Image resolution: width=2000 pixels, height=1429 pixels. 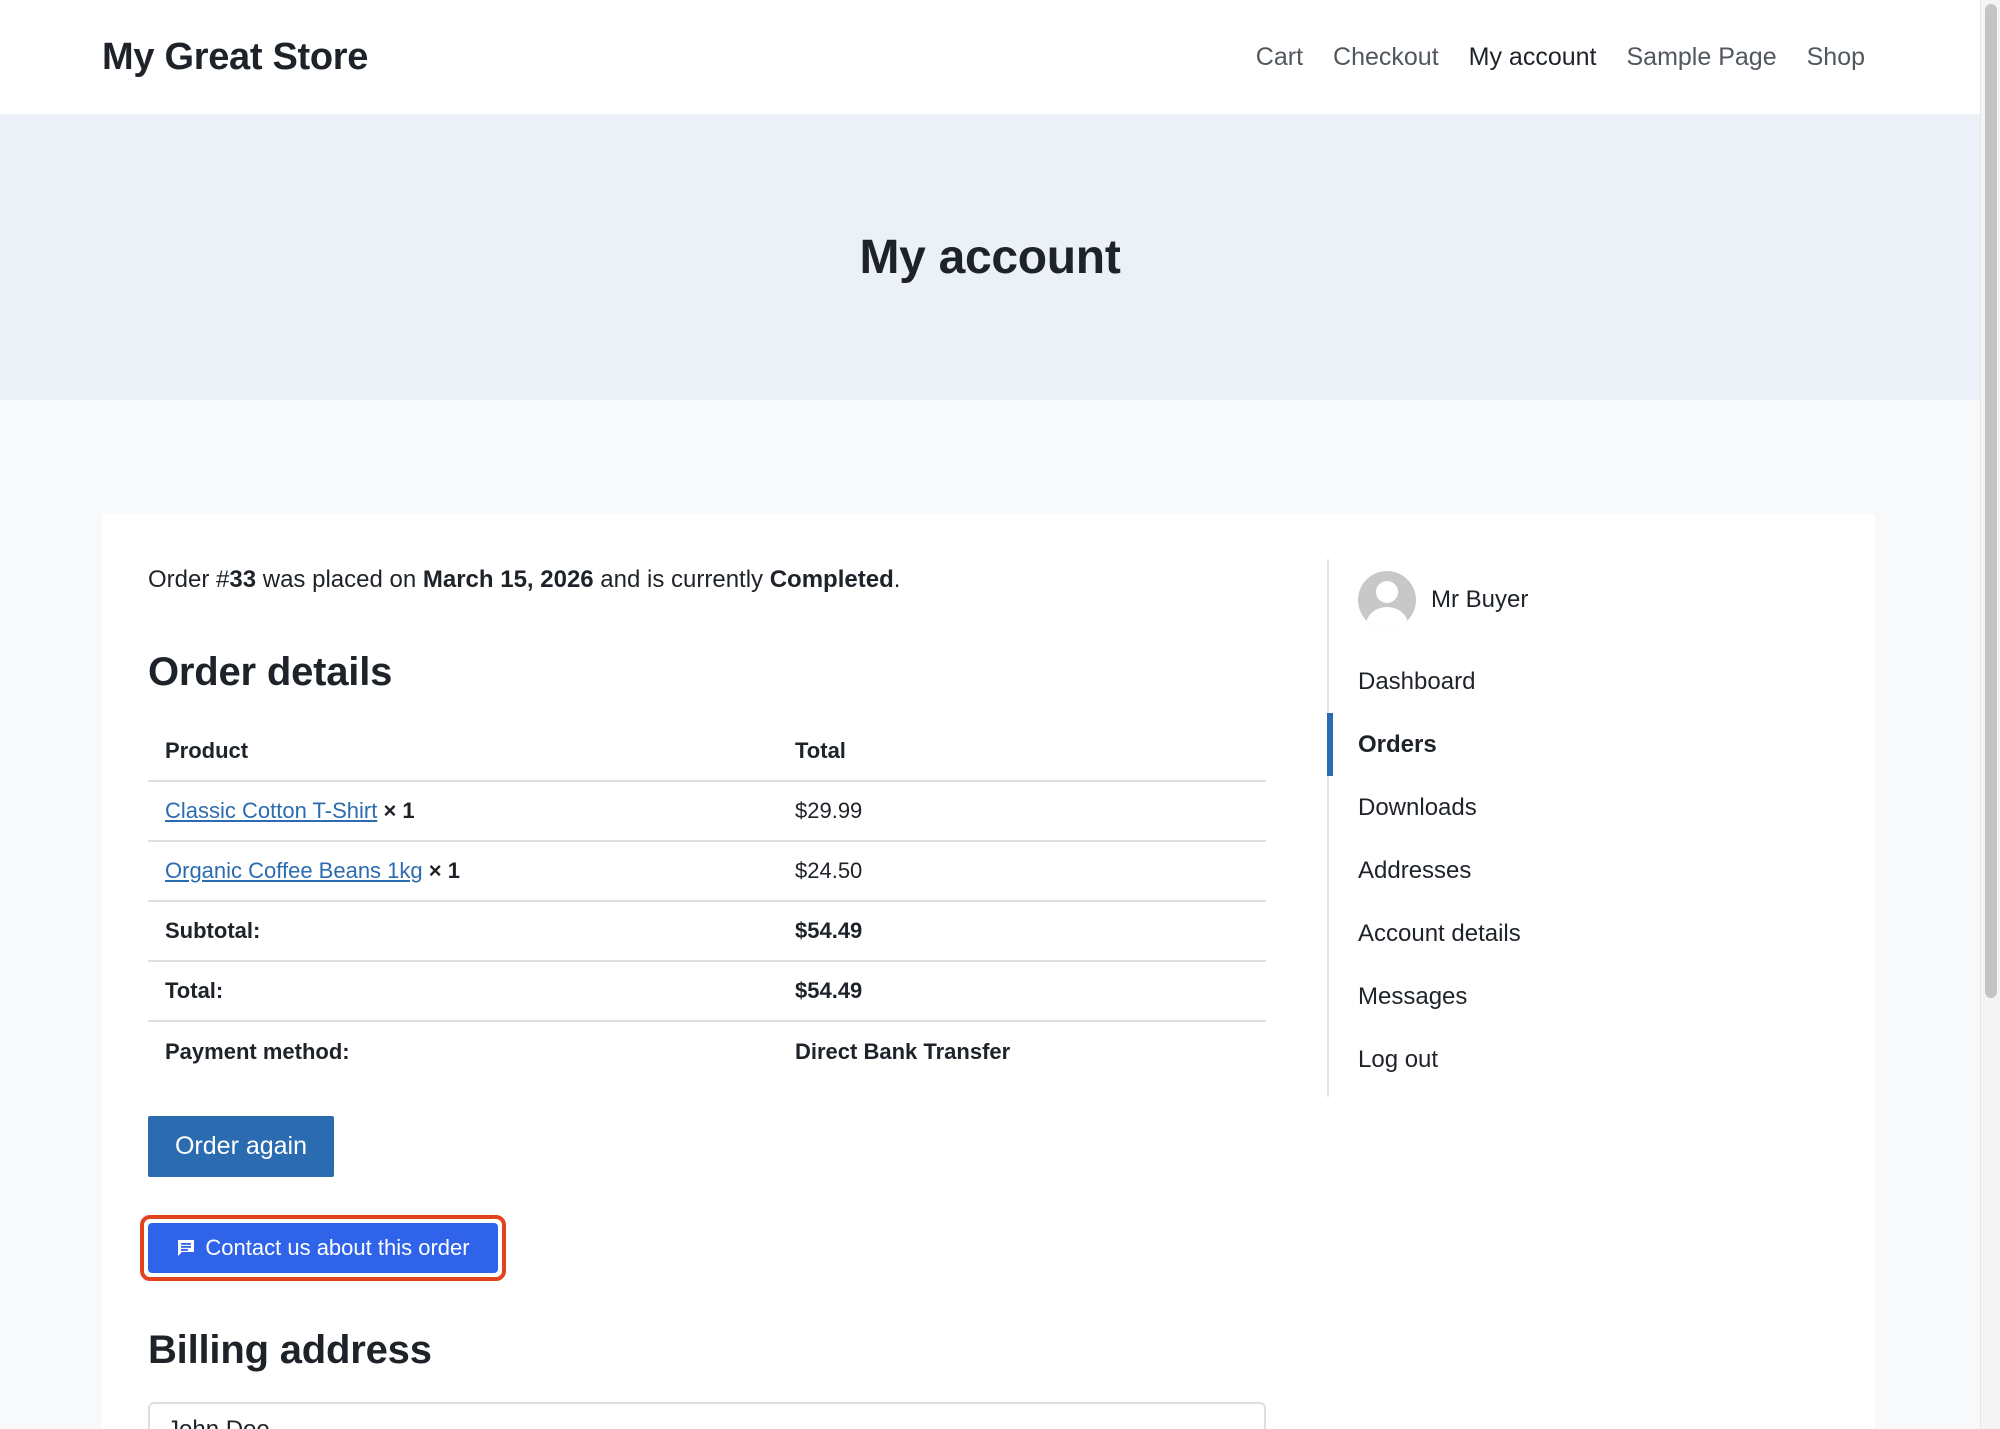 What do you see at coordinates (189, 579) in the screenshot?
I see `order-intro-prefix: Order #` at bounding box center [189, 579].